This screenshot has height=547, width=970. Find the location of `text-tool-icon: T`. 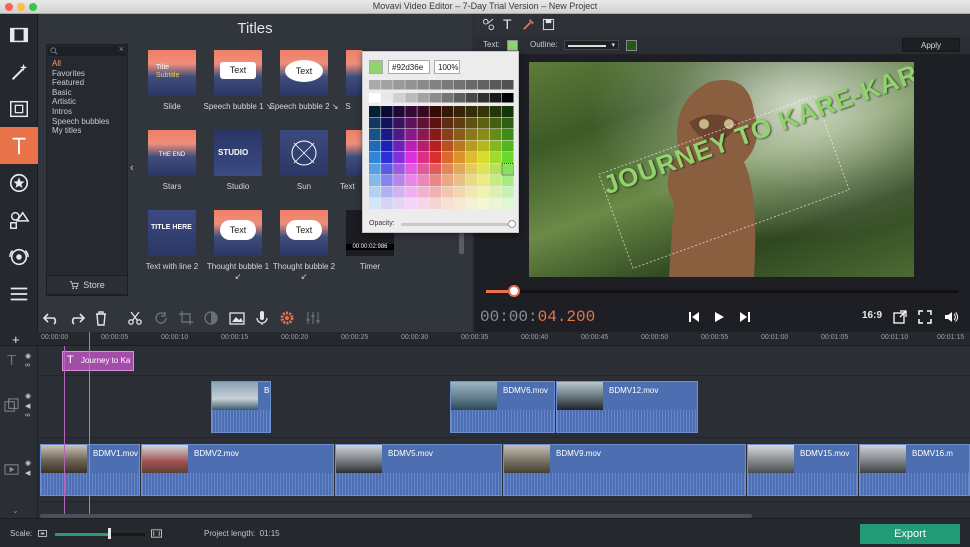

text-tool-icon: T is located at coordinates (507, 24).